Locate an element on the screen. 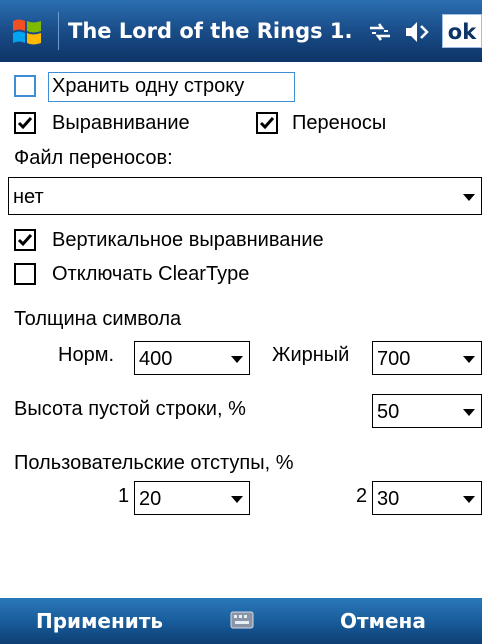 The width and height of the screenshot is (482, 644). hyphen-file-label: Файл переносов: is located at coordinates (93, 158).